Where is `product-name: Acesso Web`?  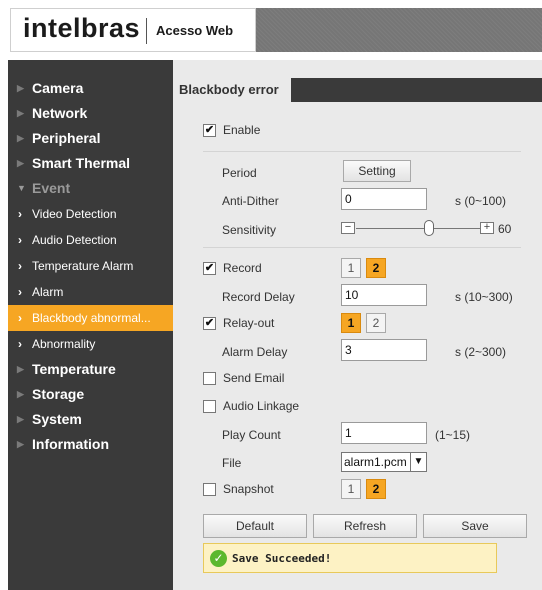 product-name: Acesso Web is located at coordinates (195, 30).